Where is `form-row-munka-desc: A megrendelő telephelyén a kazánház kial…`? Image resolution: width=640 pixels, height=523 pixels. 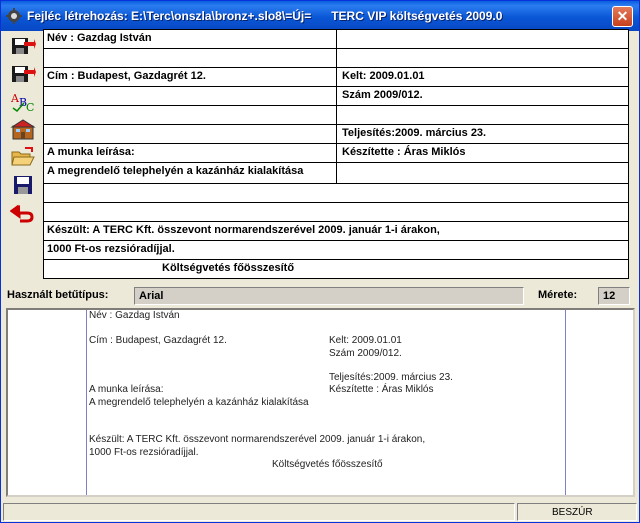 form-row-munka-desc: A megrendelő telephelyén a kazánház kial… is located at coordinates (336, 173).